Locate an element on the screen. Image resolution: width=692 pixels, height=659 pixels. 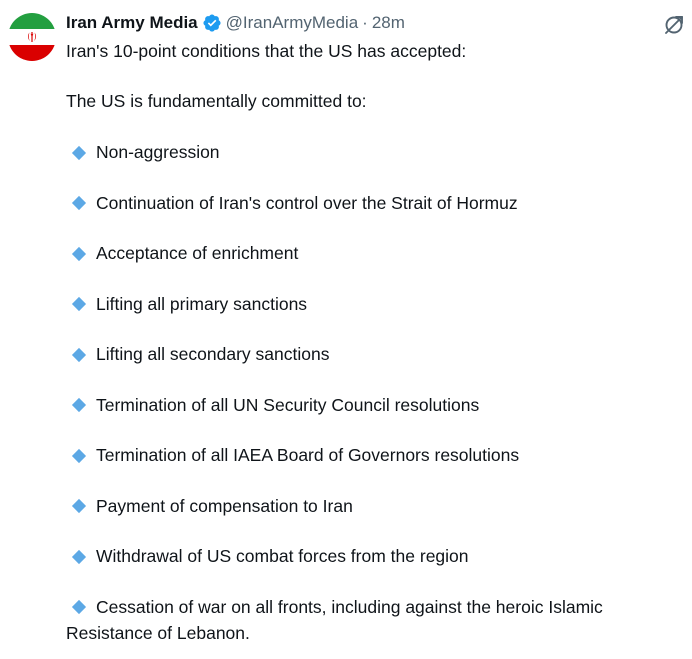
grok-slash-circle-icon is located at coordinates (674, 25).